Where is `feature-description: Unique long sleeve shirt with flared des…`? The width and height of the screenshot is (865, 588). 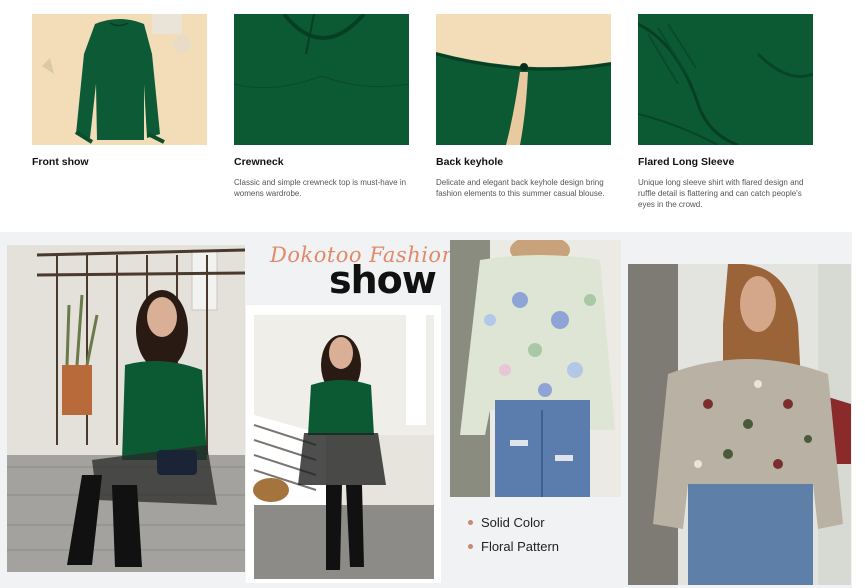
feature-description: Unique long sleeve shirt with flared des… is located at coordinates (721, 193).